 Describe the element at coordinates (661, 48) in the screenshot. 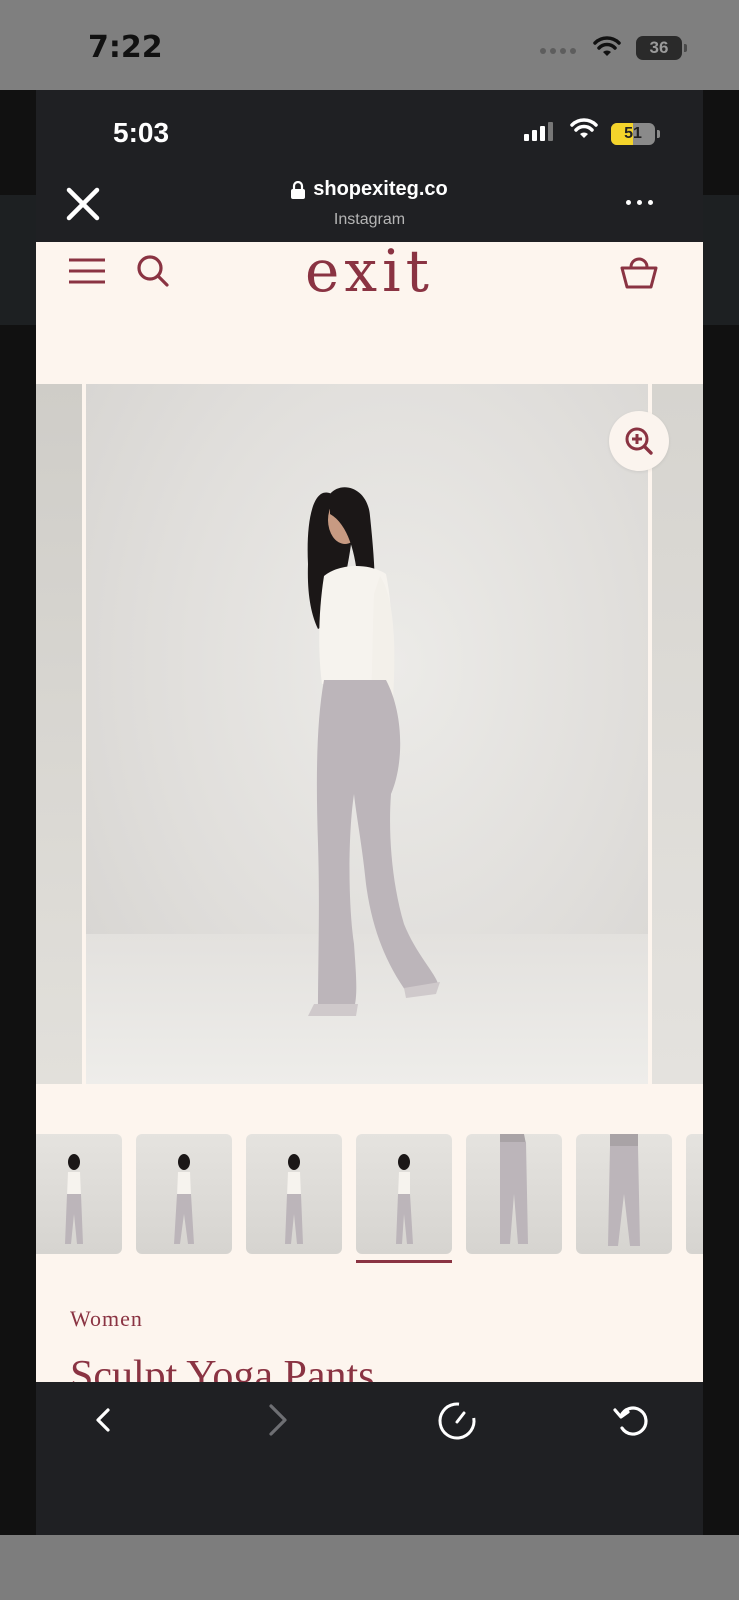

I see `outer-battery-indicator: 36` at that location.